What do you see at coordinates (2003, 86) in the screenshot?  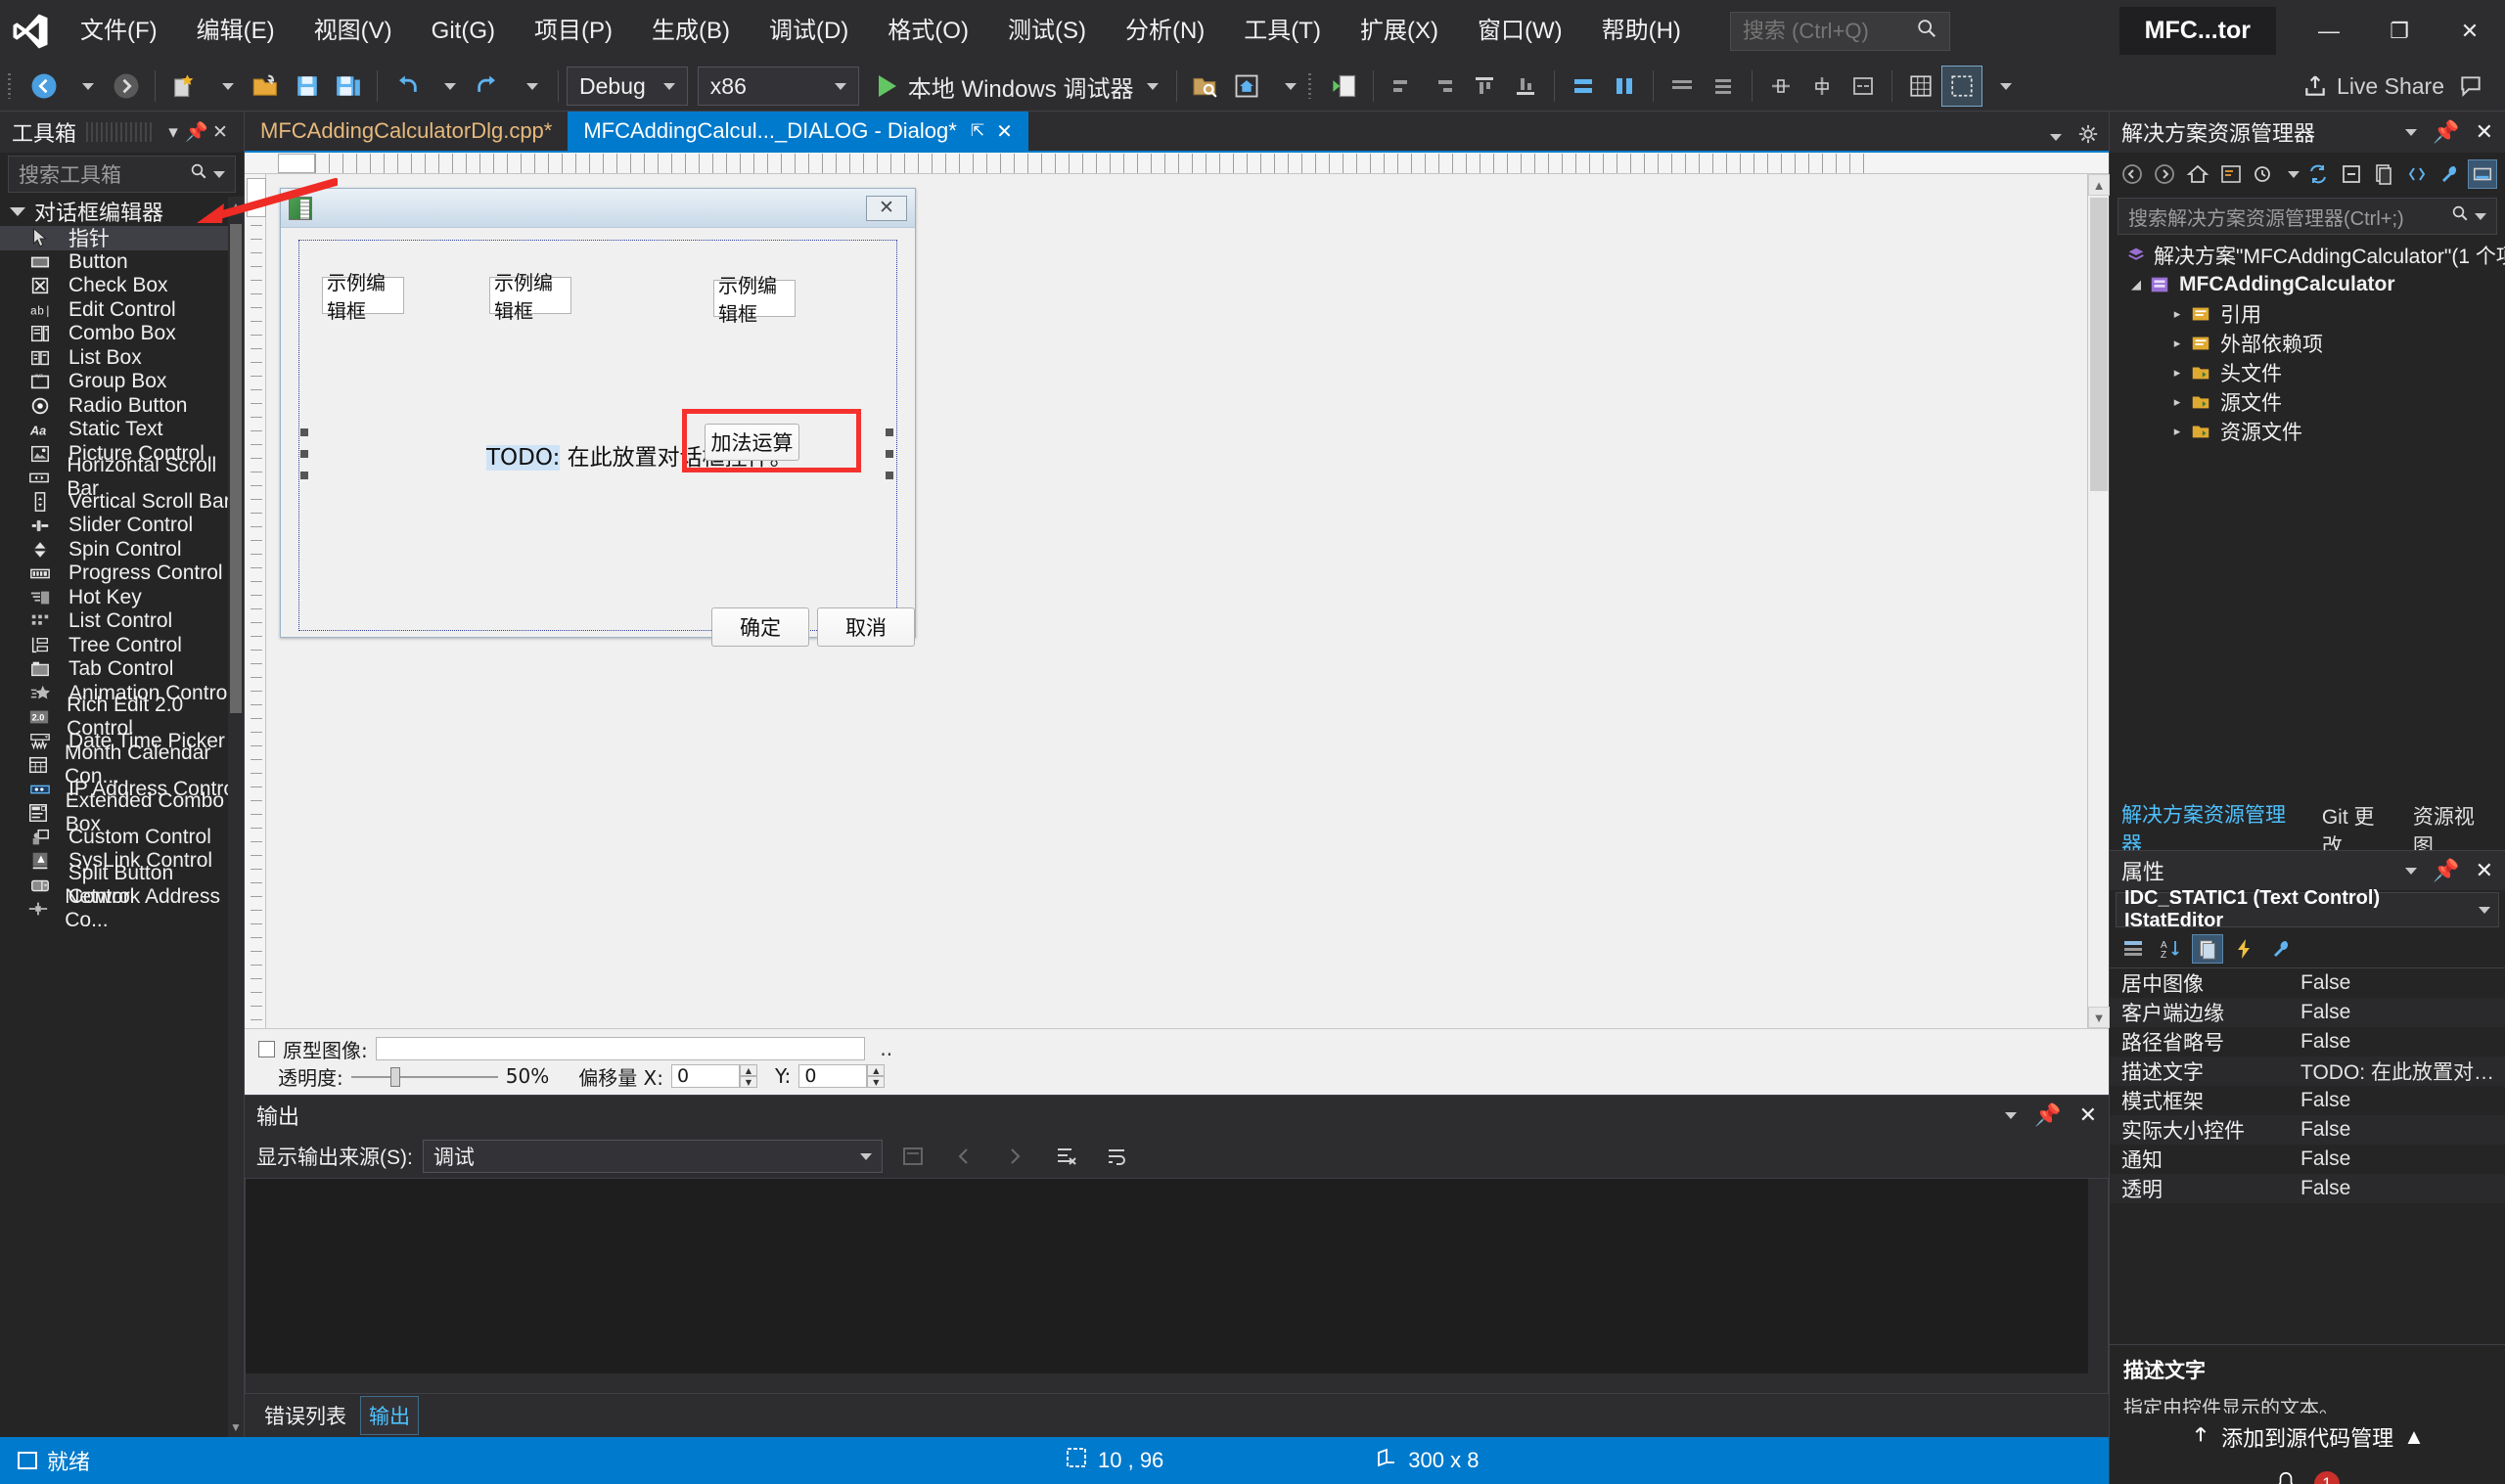 I see `guides-dropdown-icon` at bounding box center [2003, 86].